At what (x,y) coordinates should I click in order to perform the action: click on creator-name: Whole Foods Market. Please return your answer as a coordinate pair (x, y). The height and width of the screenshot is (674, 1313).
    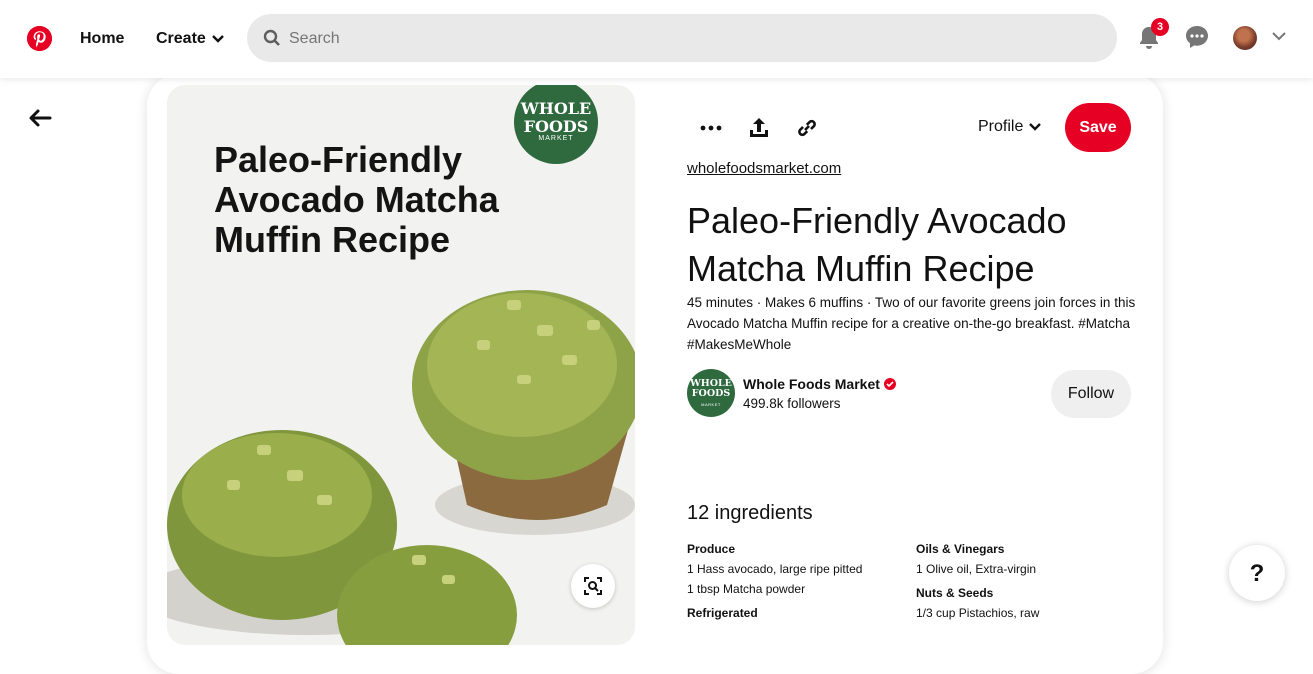
    Looking at the image, I should click on (819, 384).